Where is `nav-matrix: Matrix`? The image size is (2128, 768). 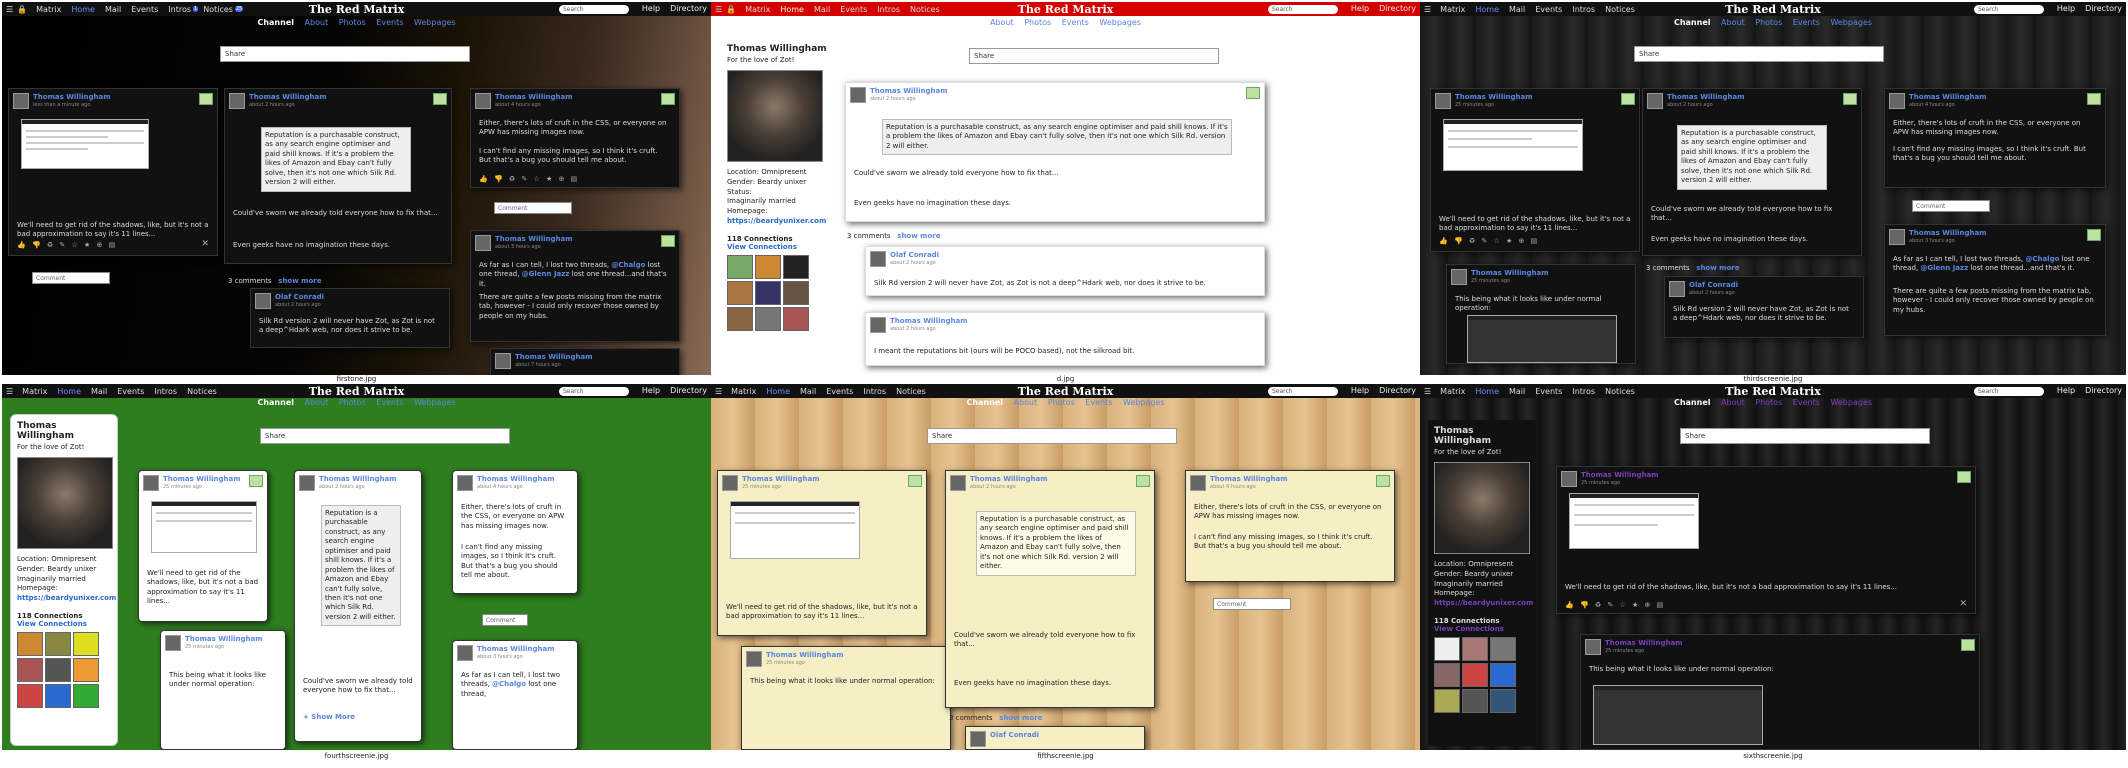
nav-matrix: Matrix is located at coordinates (1452, 9).